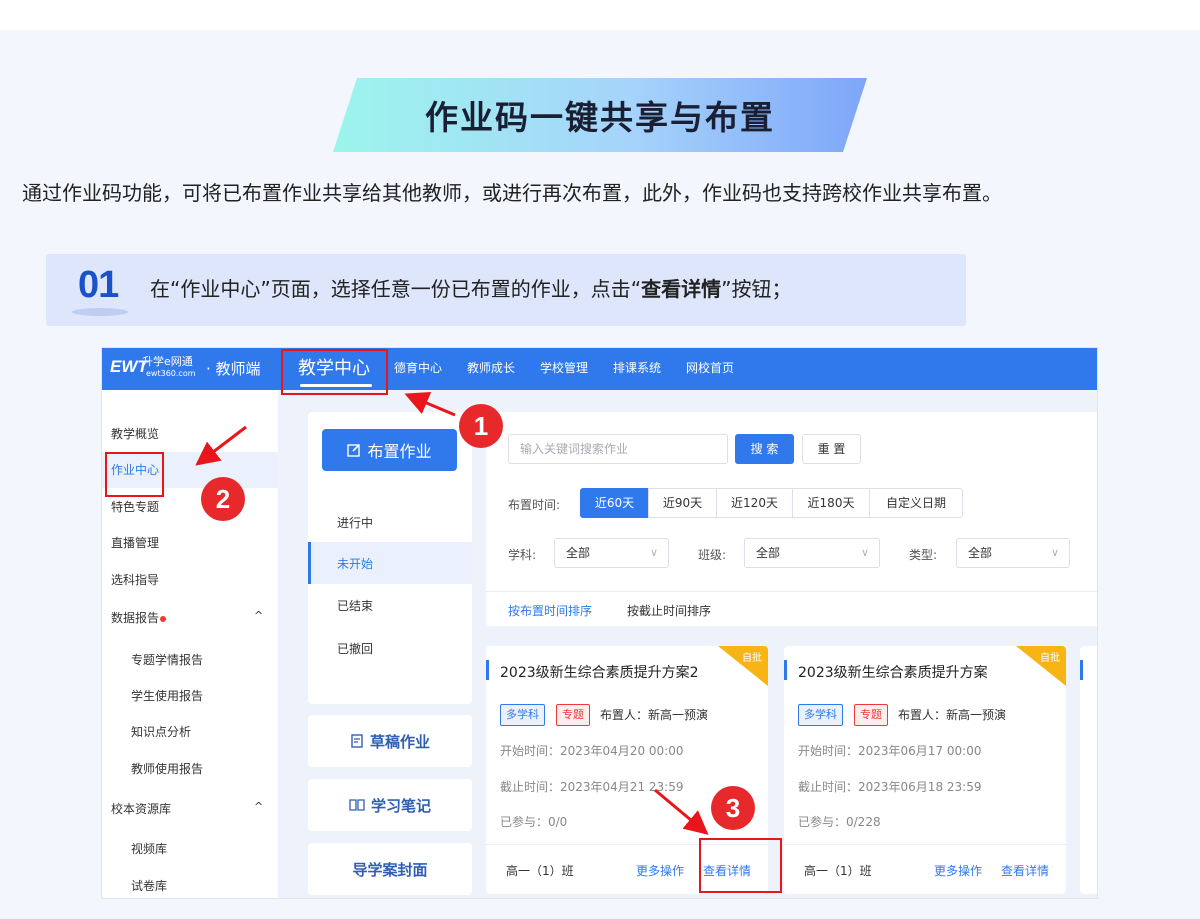 Image resolution: width=1200 pixels, height=919 pixels. I want to click on arrow-to-view-details, so click(681, 811).